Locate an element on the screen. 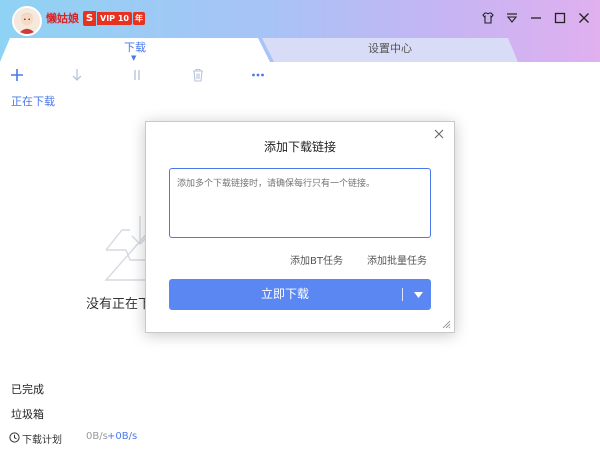 The width and height of the screenshot is (600, 454). download-speed: 0B/s is located at coordinates (97, 436).